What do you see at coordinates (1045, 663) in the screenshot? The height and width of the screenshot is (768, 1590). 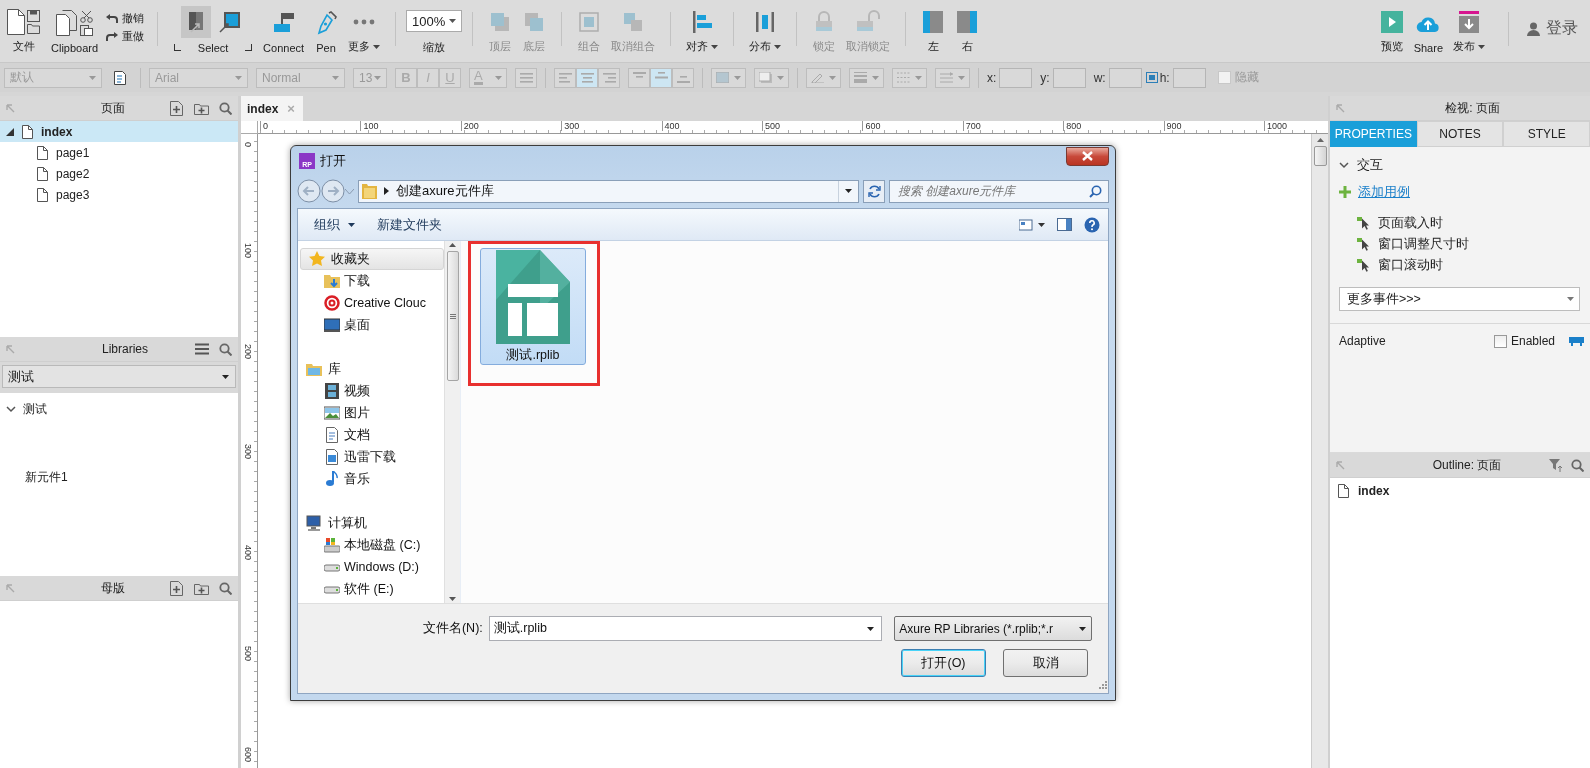 I see `cancel-button: 取消` at bounding box center [1045, 663].